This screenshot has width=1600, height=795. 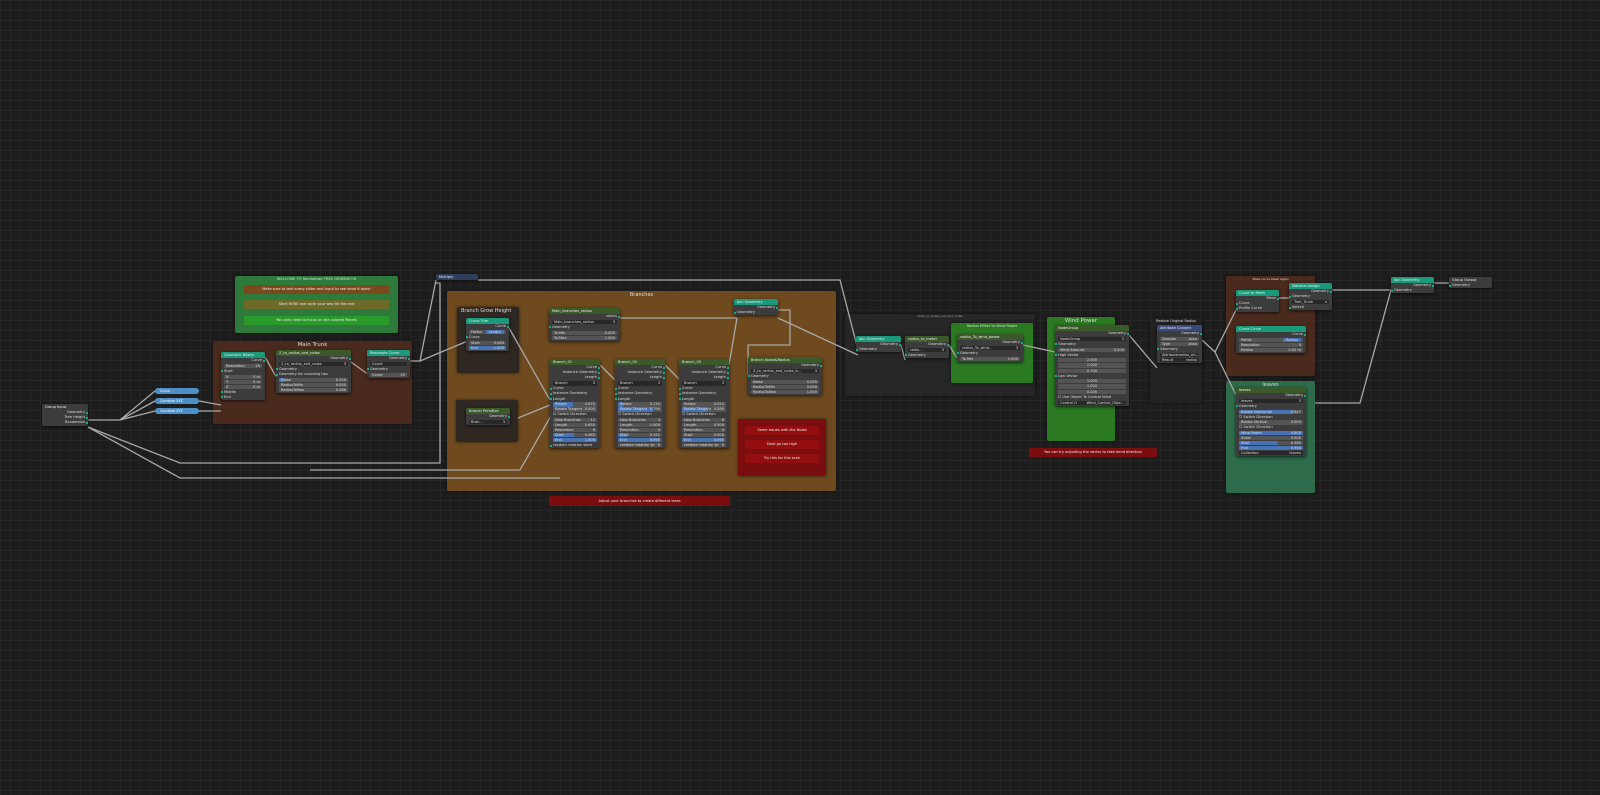 I want to click on socket-bar: Start 0.380, so click(x=1271, y=443).